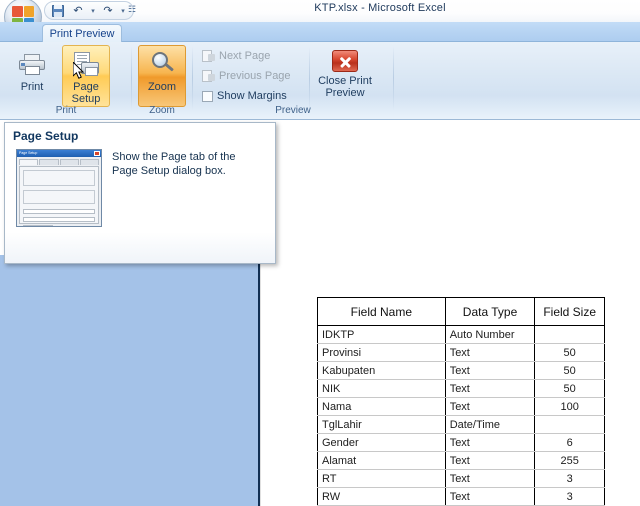 Image resolution: width=640 pixels, height=506 pixels. I want to click on checkbox-icon, so click(207, 96).